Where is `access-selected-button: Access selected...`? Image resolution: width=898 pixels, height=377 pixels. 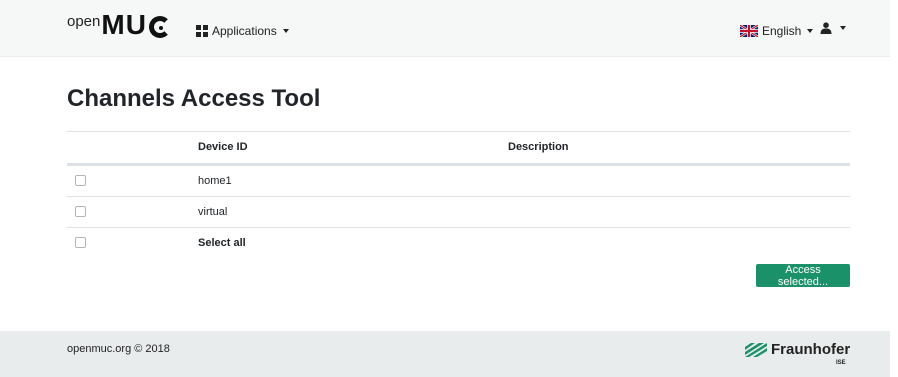
access-selected-button: Access selected... is located at coordinates (803, 276).